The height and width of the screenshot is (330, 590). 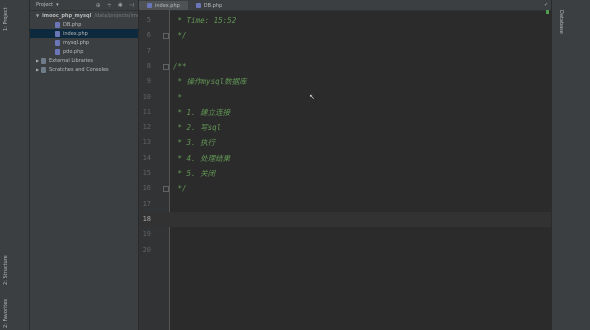 What do you see at coordinates (148, 35) in the screenshot?
I see `line-number: 6` at bounding box center [148, 35].